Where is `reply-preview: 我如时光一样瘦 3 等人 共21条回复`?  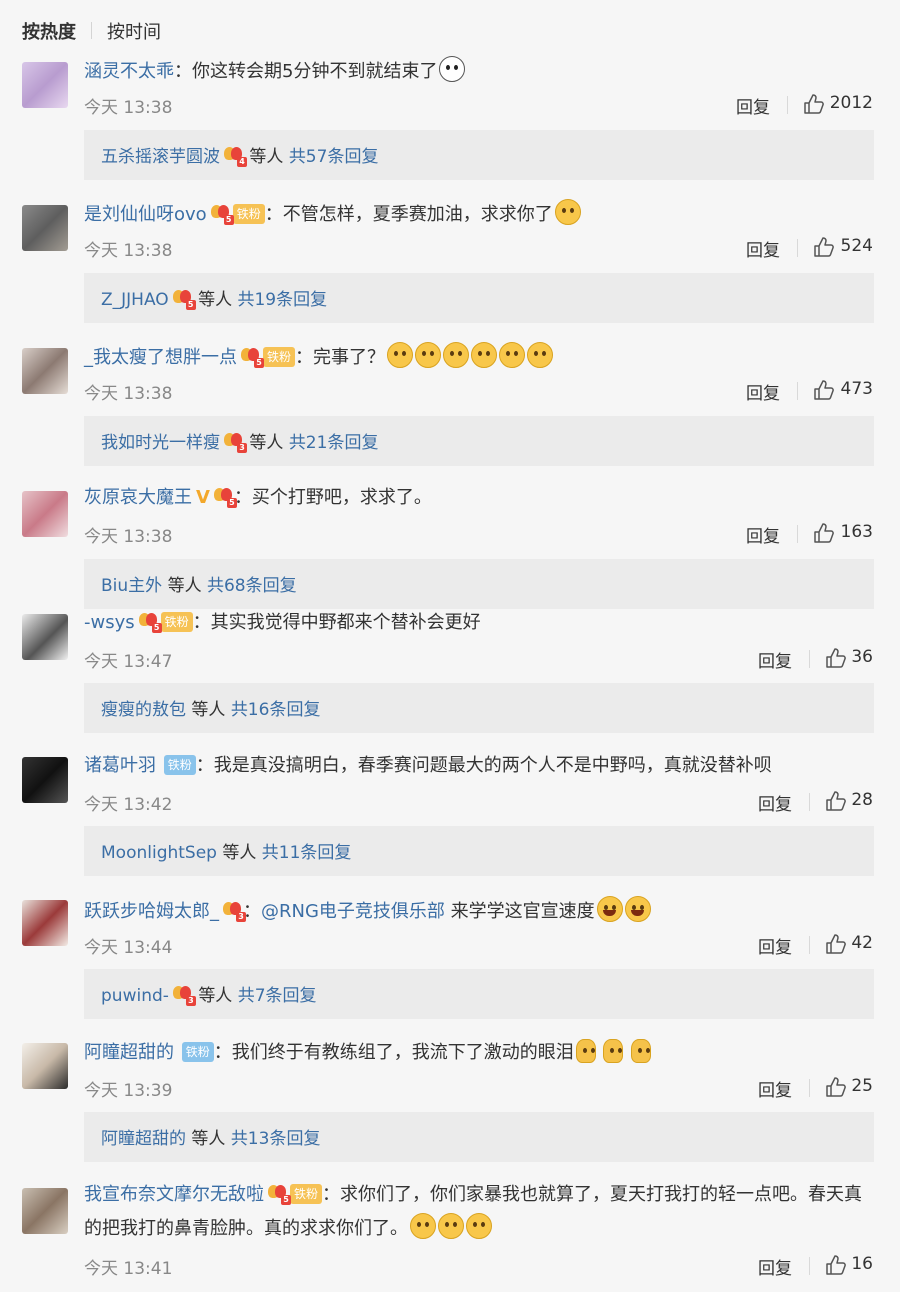 reply-preview: 我如时光一样瘦 3 等人 共21条回复 is located at coordinates (479, 441).